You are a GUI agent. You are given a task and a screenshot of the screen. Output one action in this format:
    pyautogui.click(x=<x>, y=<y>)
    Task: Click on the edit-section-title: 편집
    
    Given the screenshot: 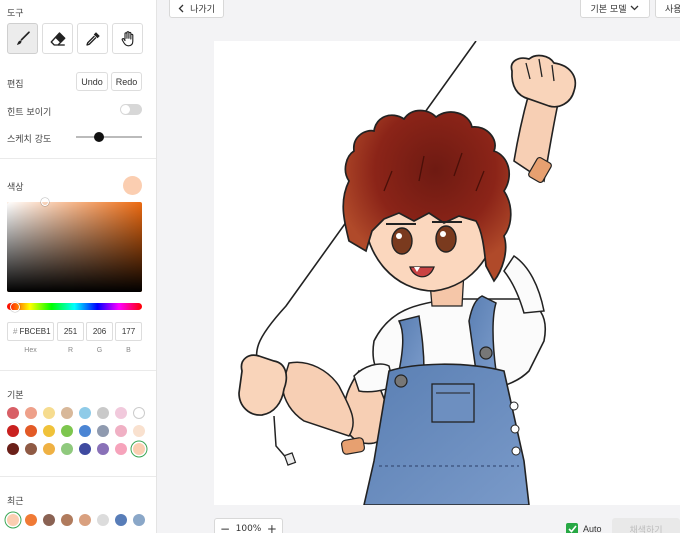 What is the action you would take?
    pyautogui.click(x=15, y=85)
    